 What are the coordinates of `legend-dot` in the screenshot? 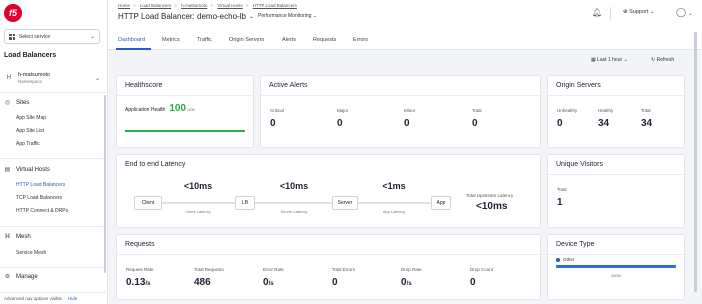 It's located at (558, 259).